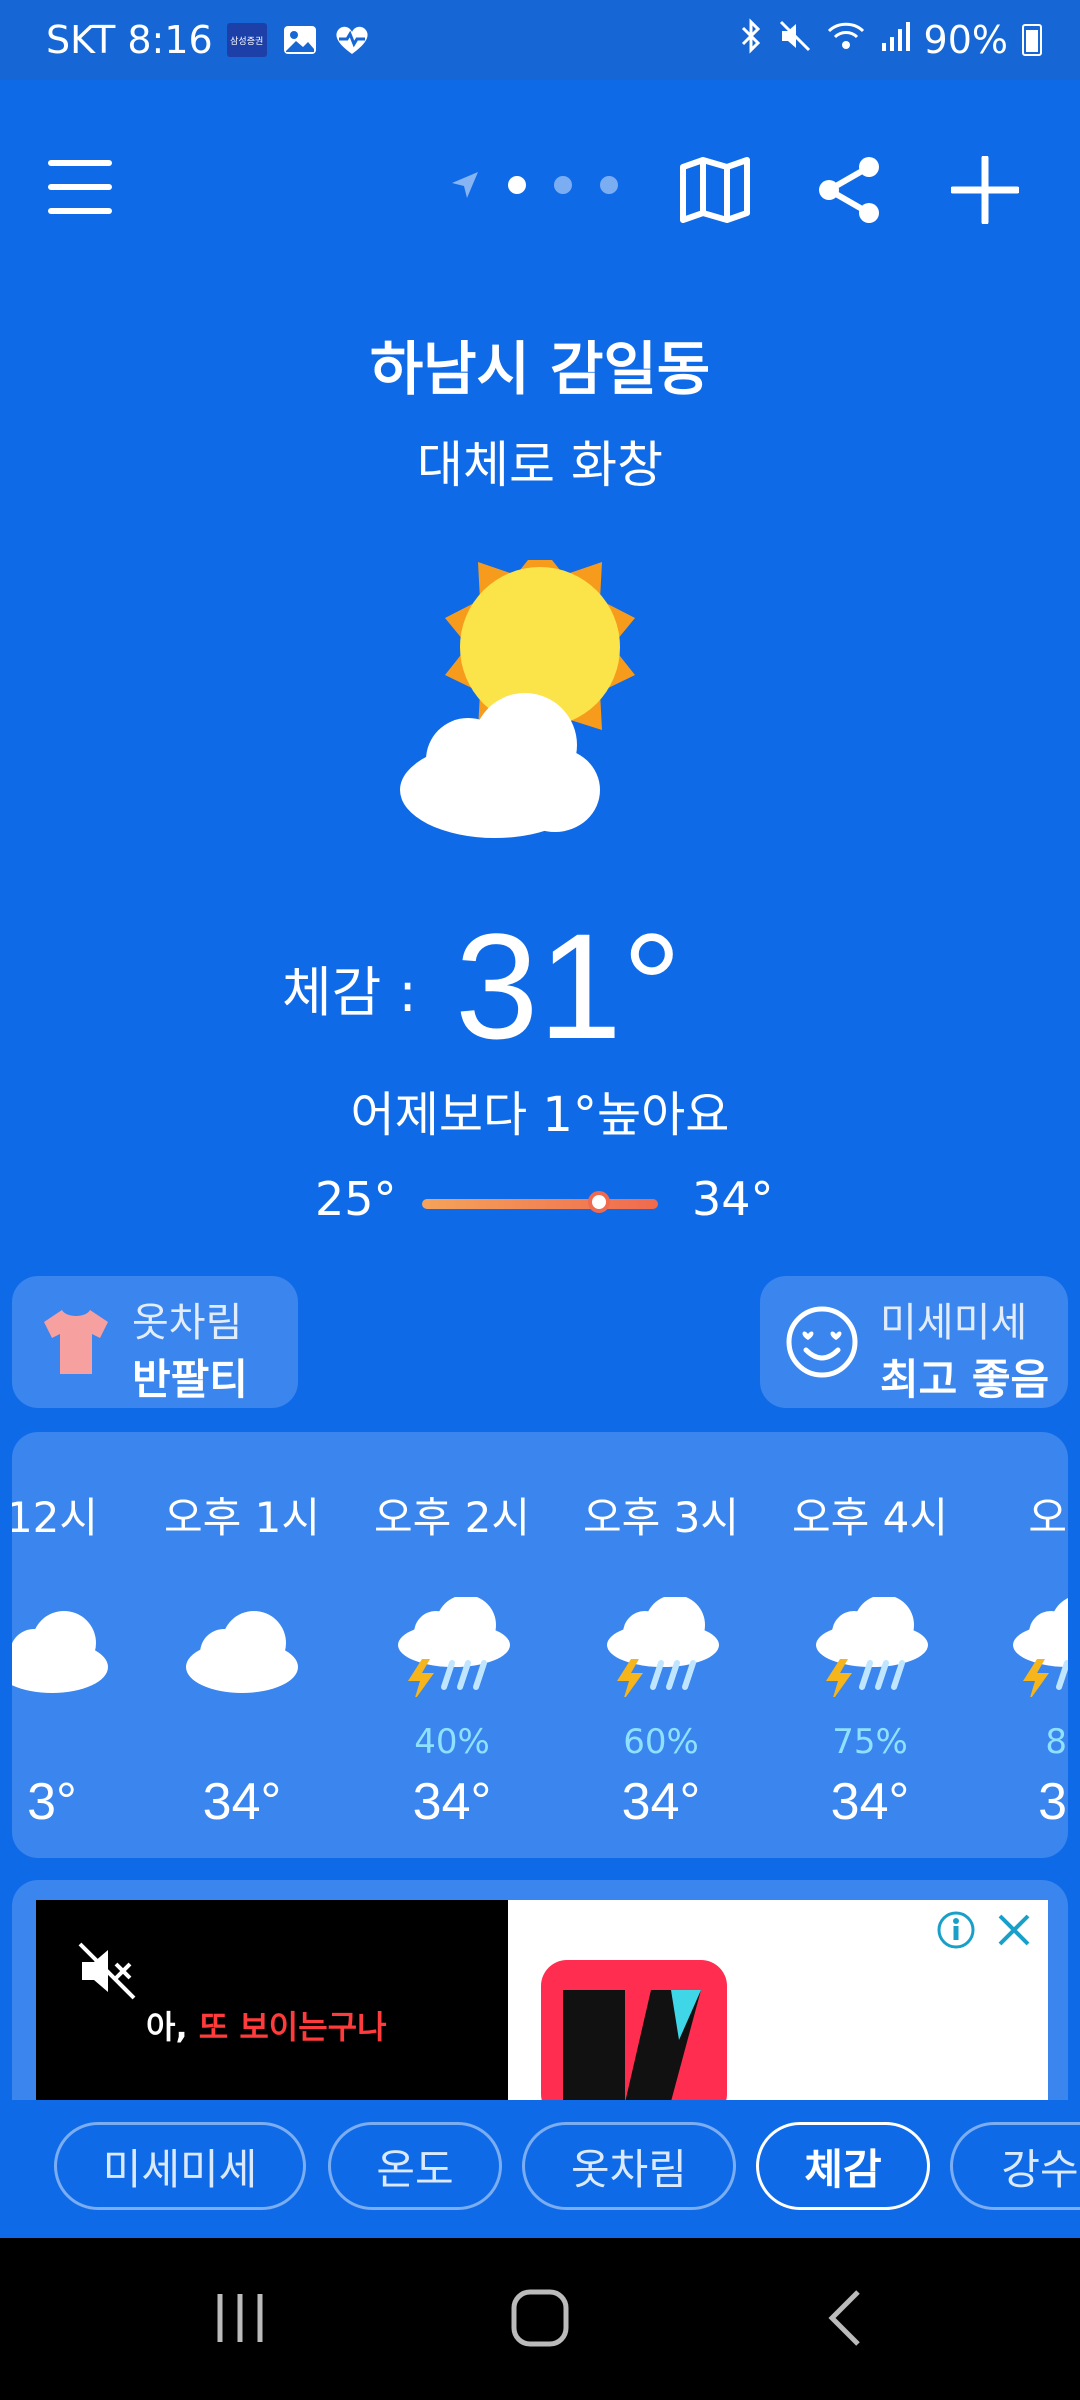 The image size is (1080, 2400). What do you see at coordinates (795, 40) in the screenshot?
I see `mute-icon` at bounding box center [795, 40].